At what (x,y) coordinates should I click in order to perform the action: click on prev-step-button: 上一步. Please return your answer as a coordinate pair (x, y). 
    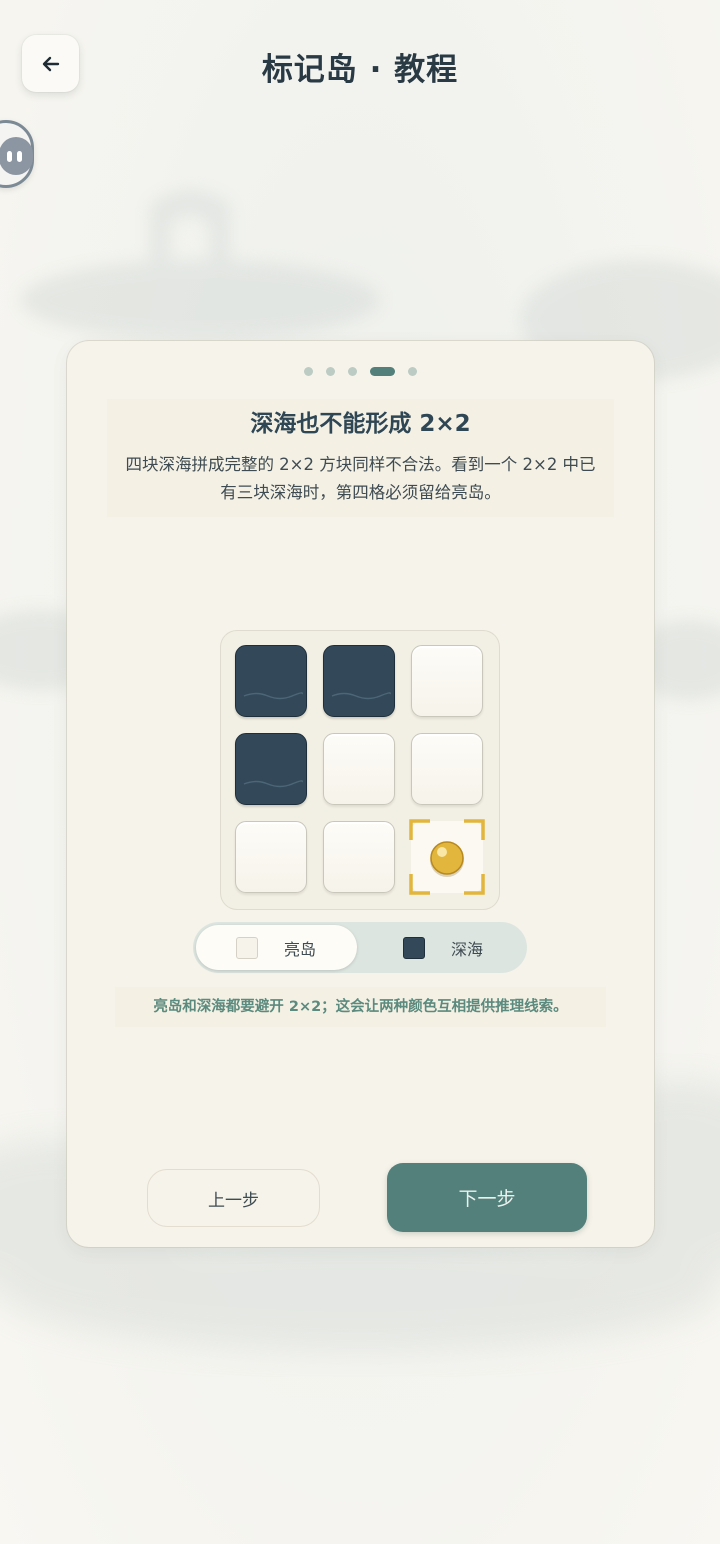
    Looking at the image, I should click on (233, 1198).